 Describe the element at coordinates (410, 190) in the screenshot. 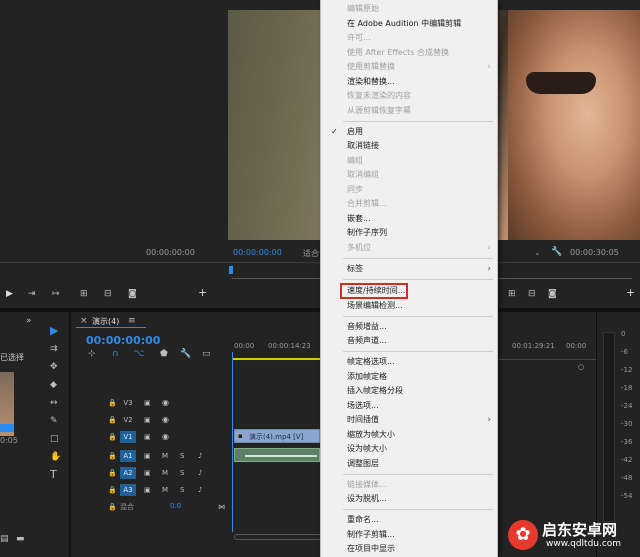

I see `menu-item-synchronize: 同步` at that location.